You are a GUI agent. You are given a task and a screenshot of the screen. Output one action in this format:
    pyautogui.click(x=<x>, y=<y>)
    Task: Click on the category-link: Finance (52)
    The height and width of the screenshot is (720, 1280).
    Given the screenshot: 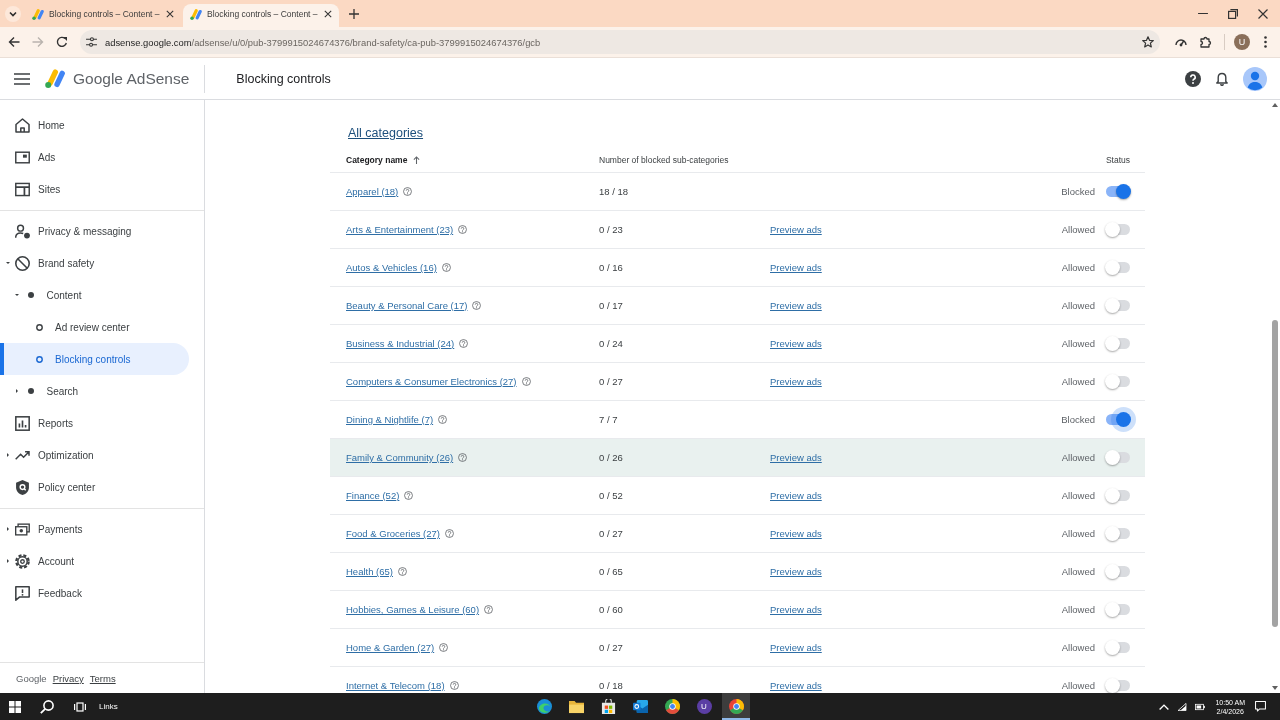 What is the action you would take?
    pyautogui.click(x=373, y=495)
    